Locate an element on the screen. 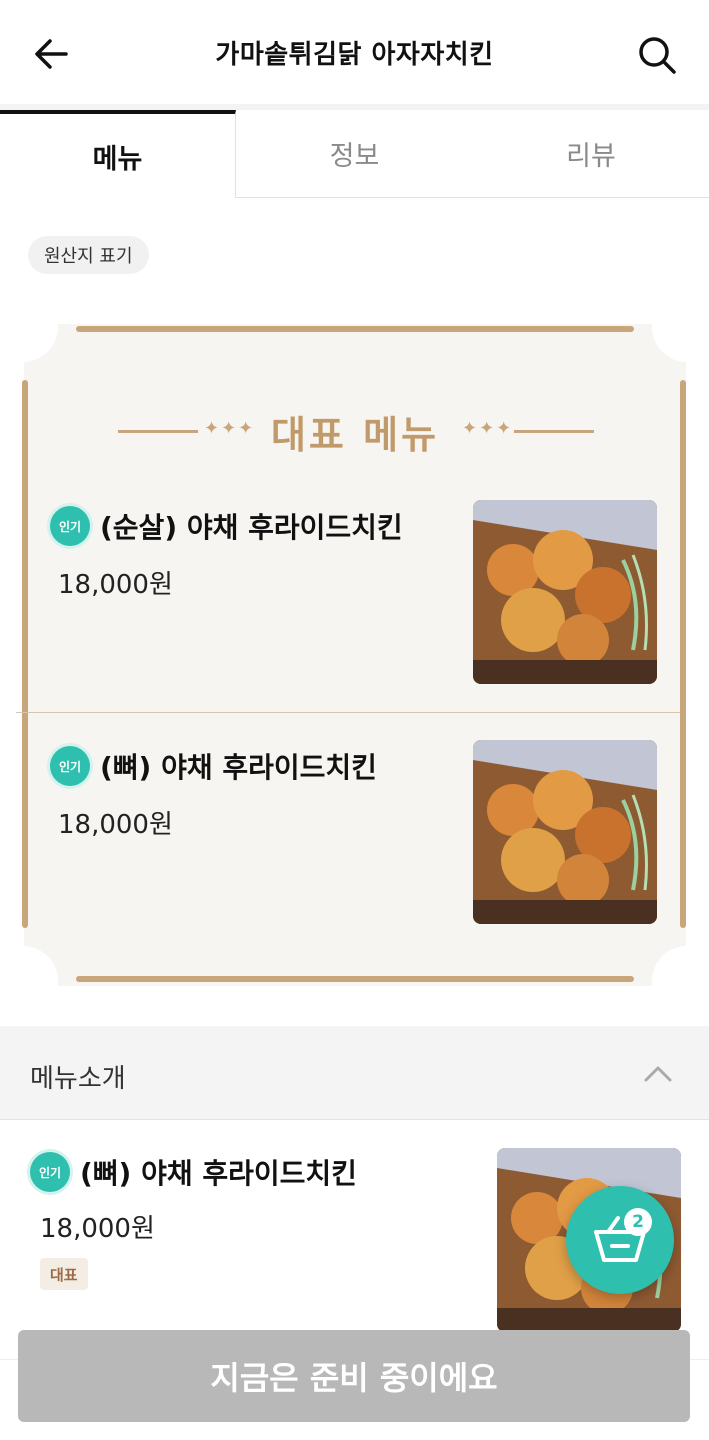  featured-tag: 대표 is located at coordinates (64, 1274).